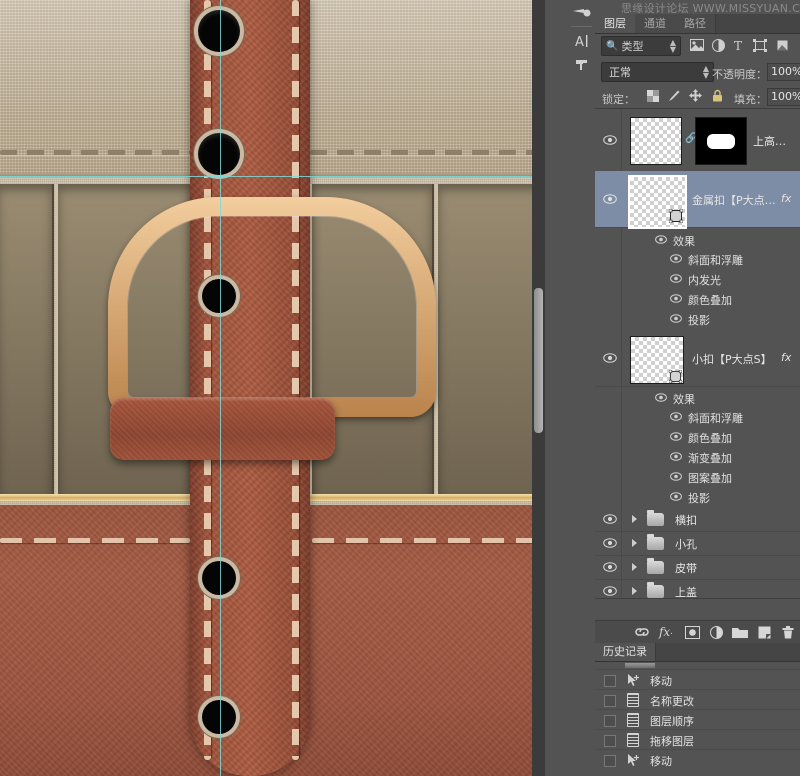  Describe the element at coordinates (655, 23) in the screenshot. I see `tab-channels: 通道` at that location.